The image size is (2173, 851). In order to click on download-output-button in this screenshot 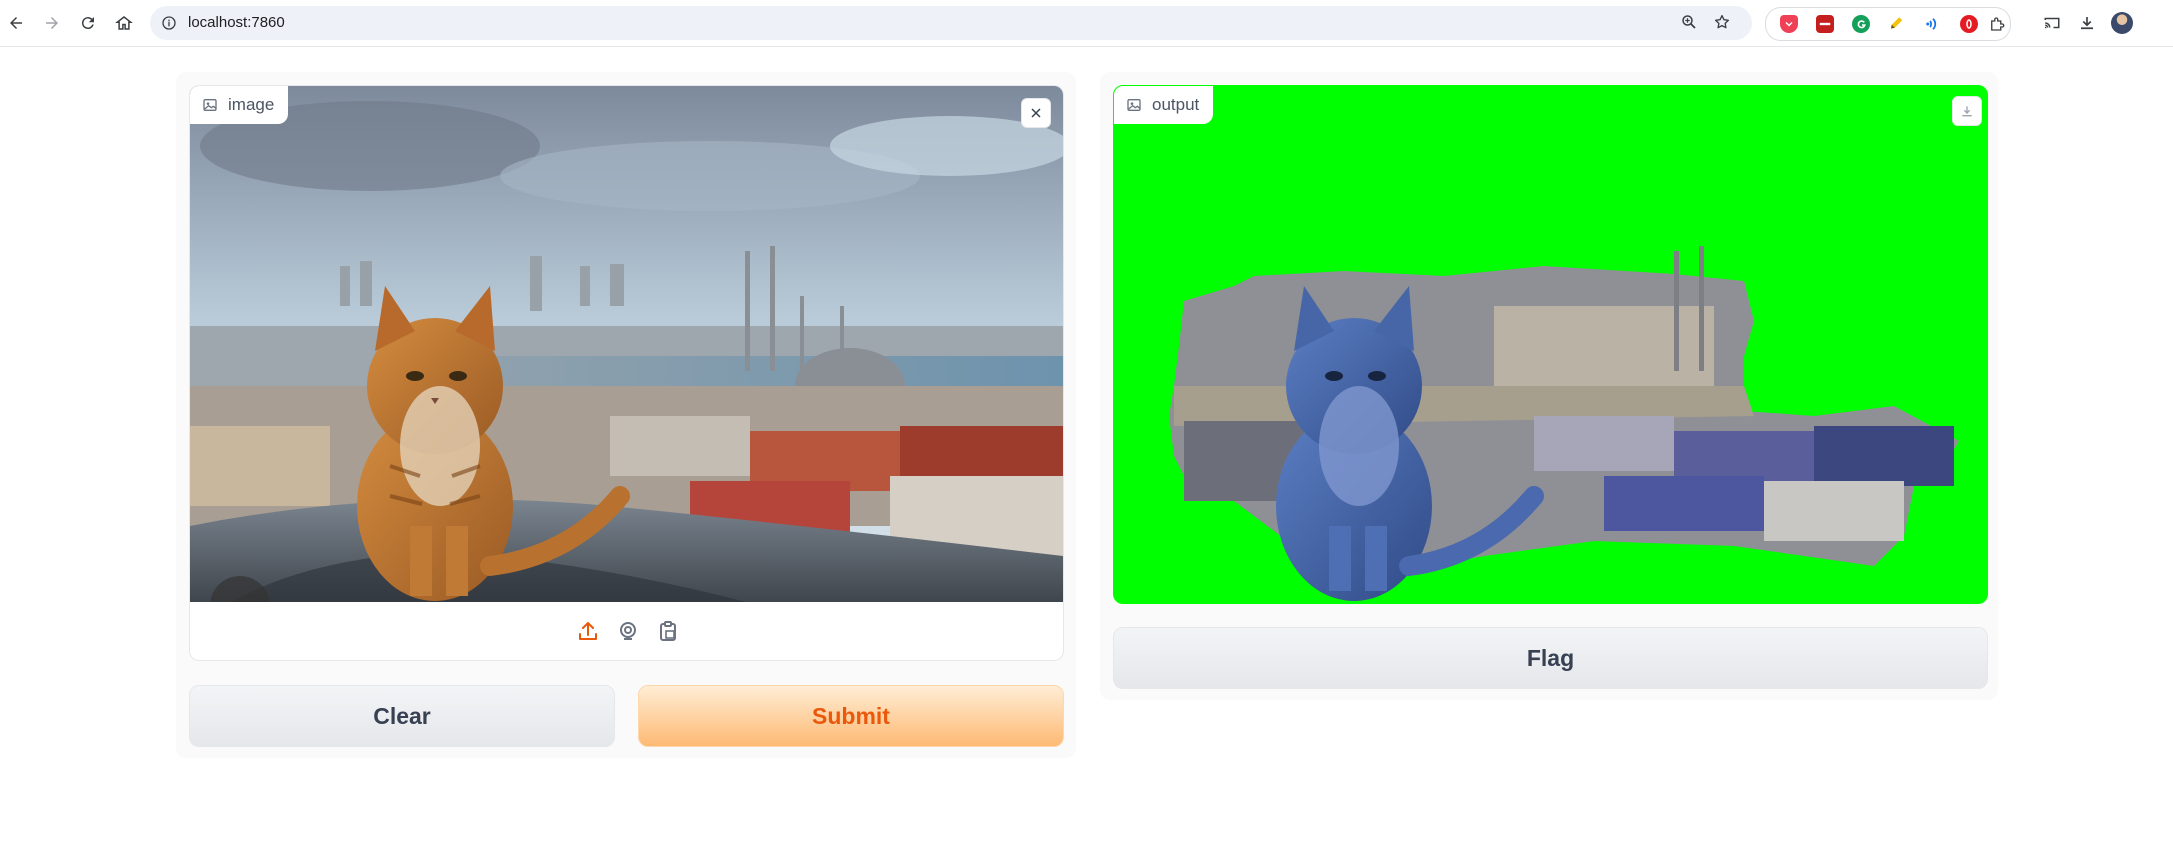, I will do `click(1967, 111)`.